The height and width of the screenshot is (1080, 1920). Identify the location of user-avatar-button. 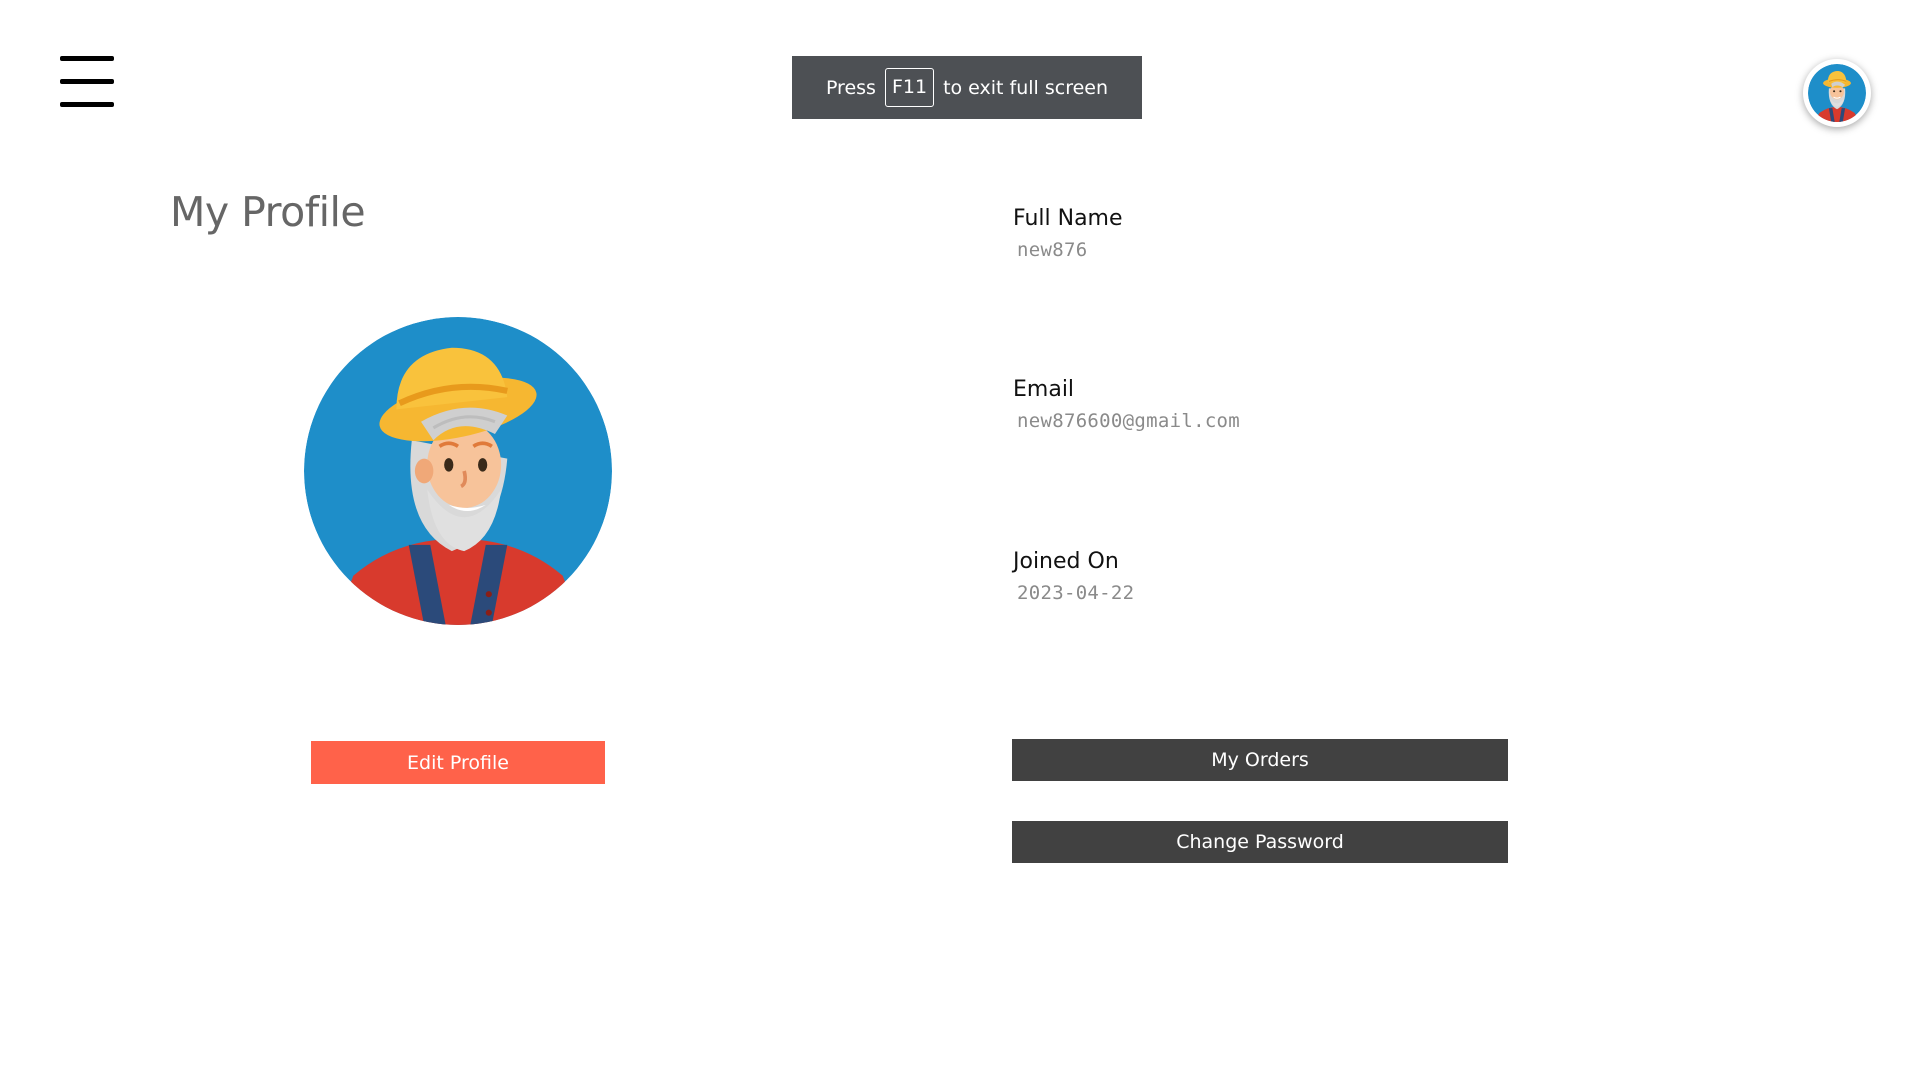
(1837, 93).